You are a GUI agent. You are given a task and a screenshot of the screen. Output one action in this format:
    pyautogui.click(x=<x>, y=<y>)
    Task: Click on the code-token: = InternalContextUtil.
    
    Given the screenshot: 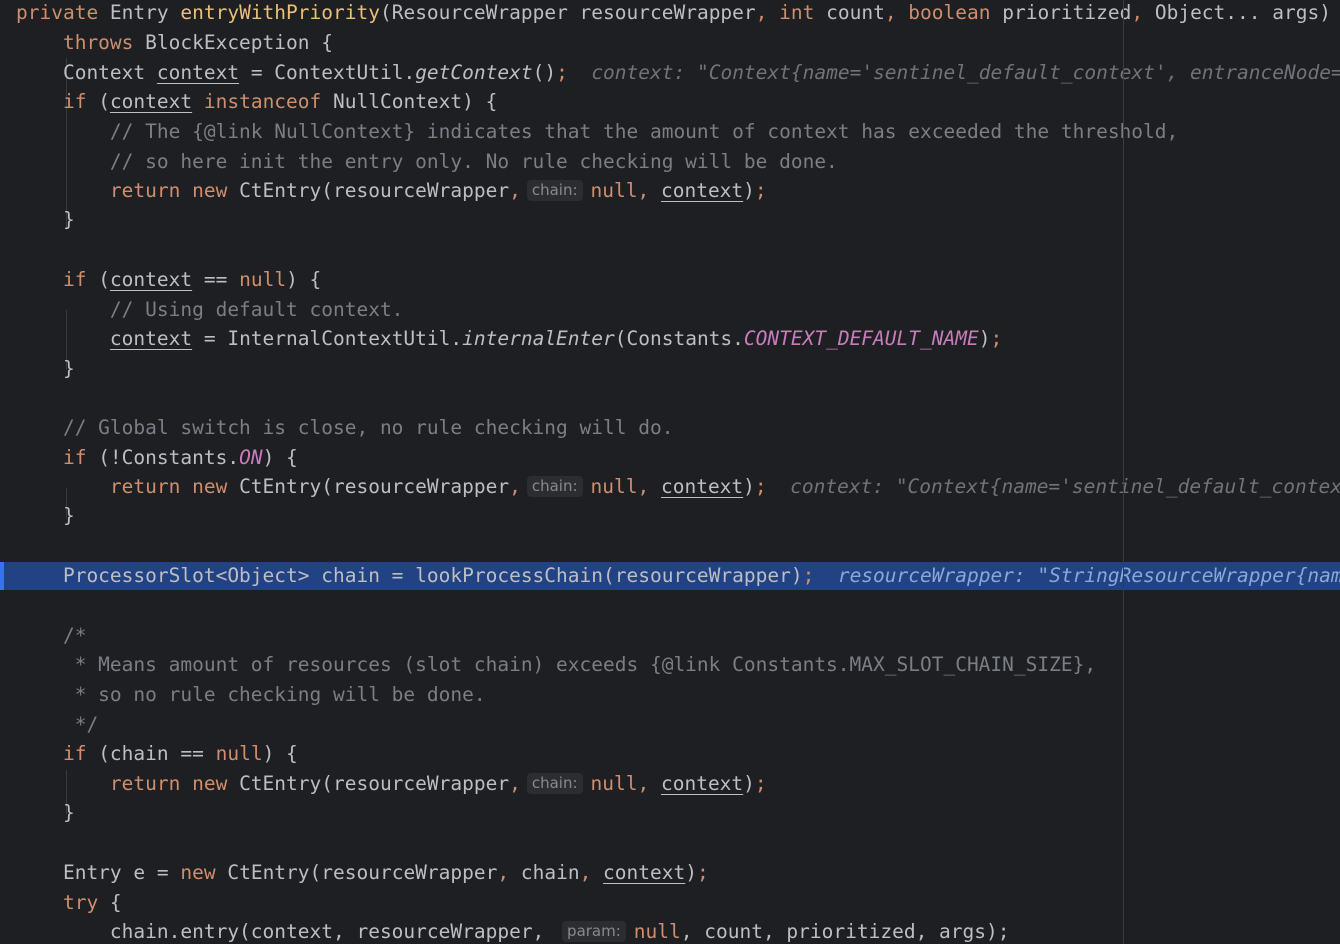 What is the action you would take?
    pyautogui.click(x=327, y=338)
    